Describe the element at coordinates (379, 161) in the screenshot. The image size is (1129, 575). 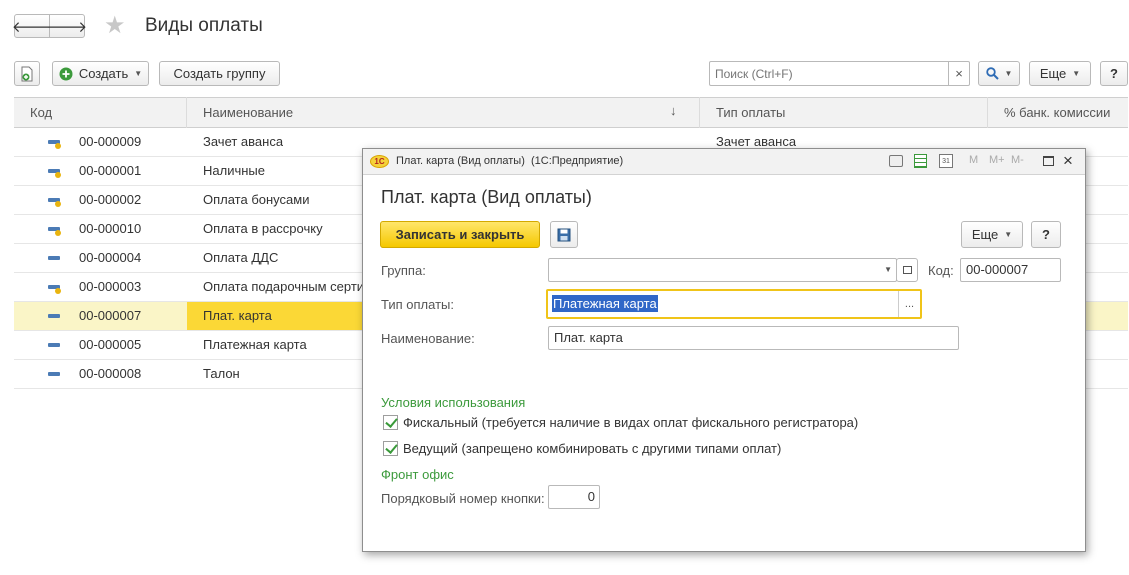
I see `app-logo-icon: 1С` at that location.